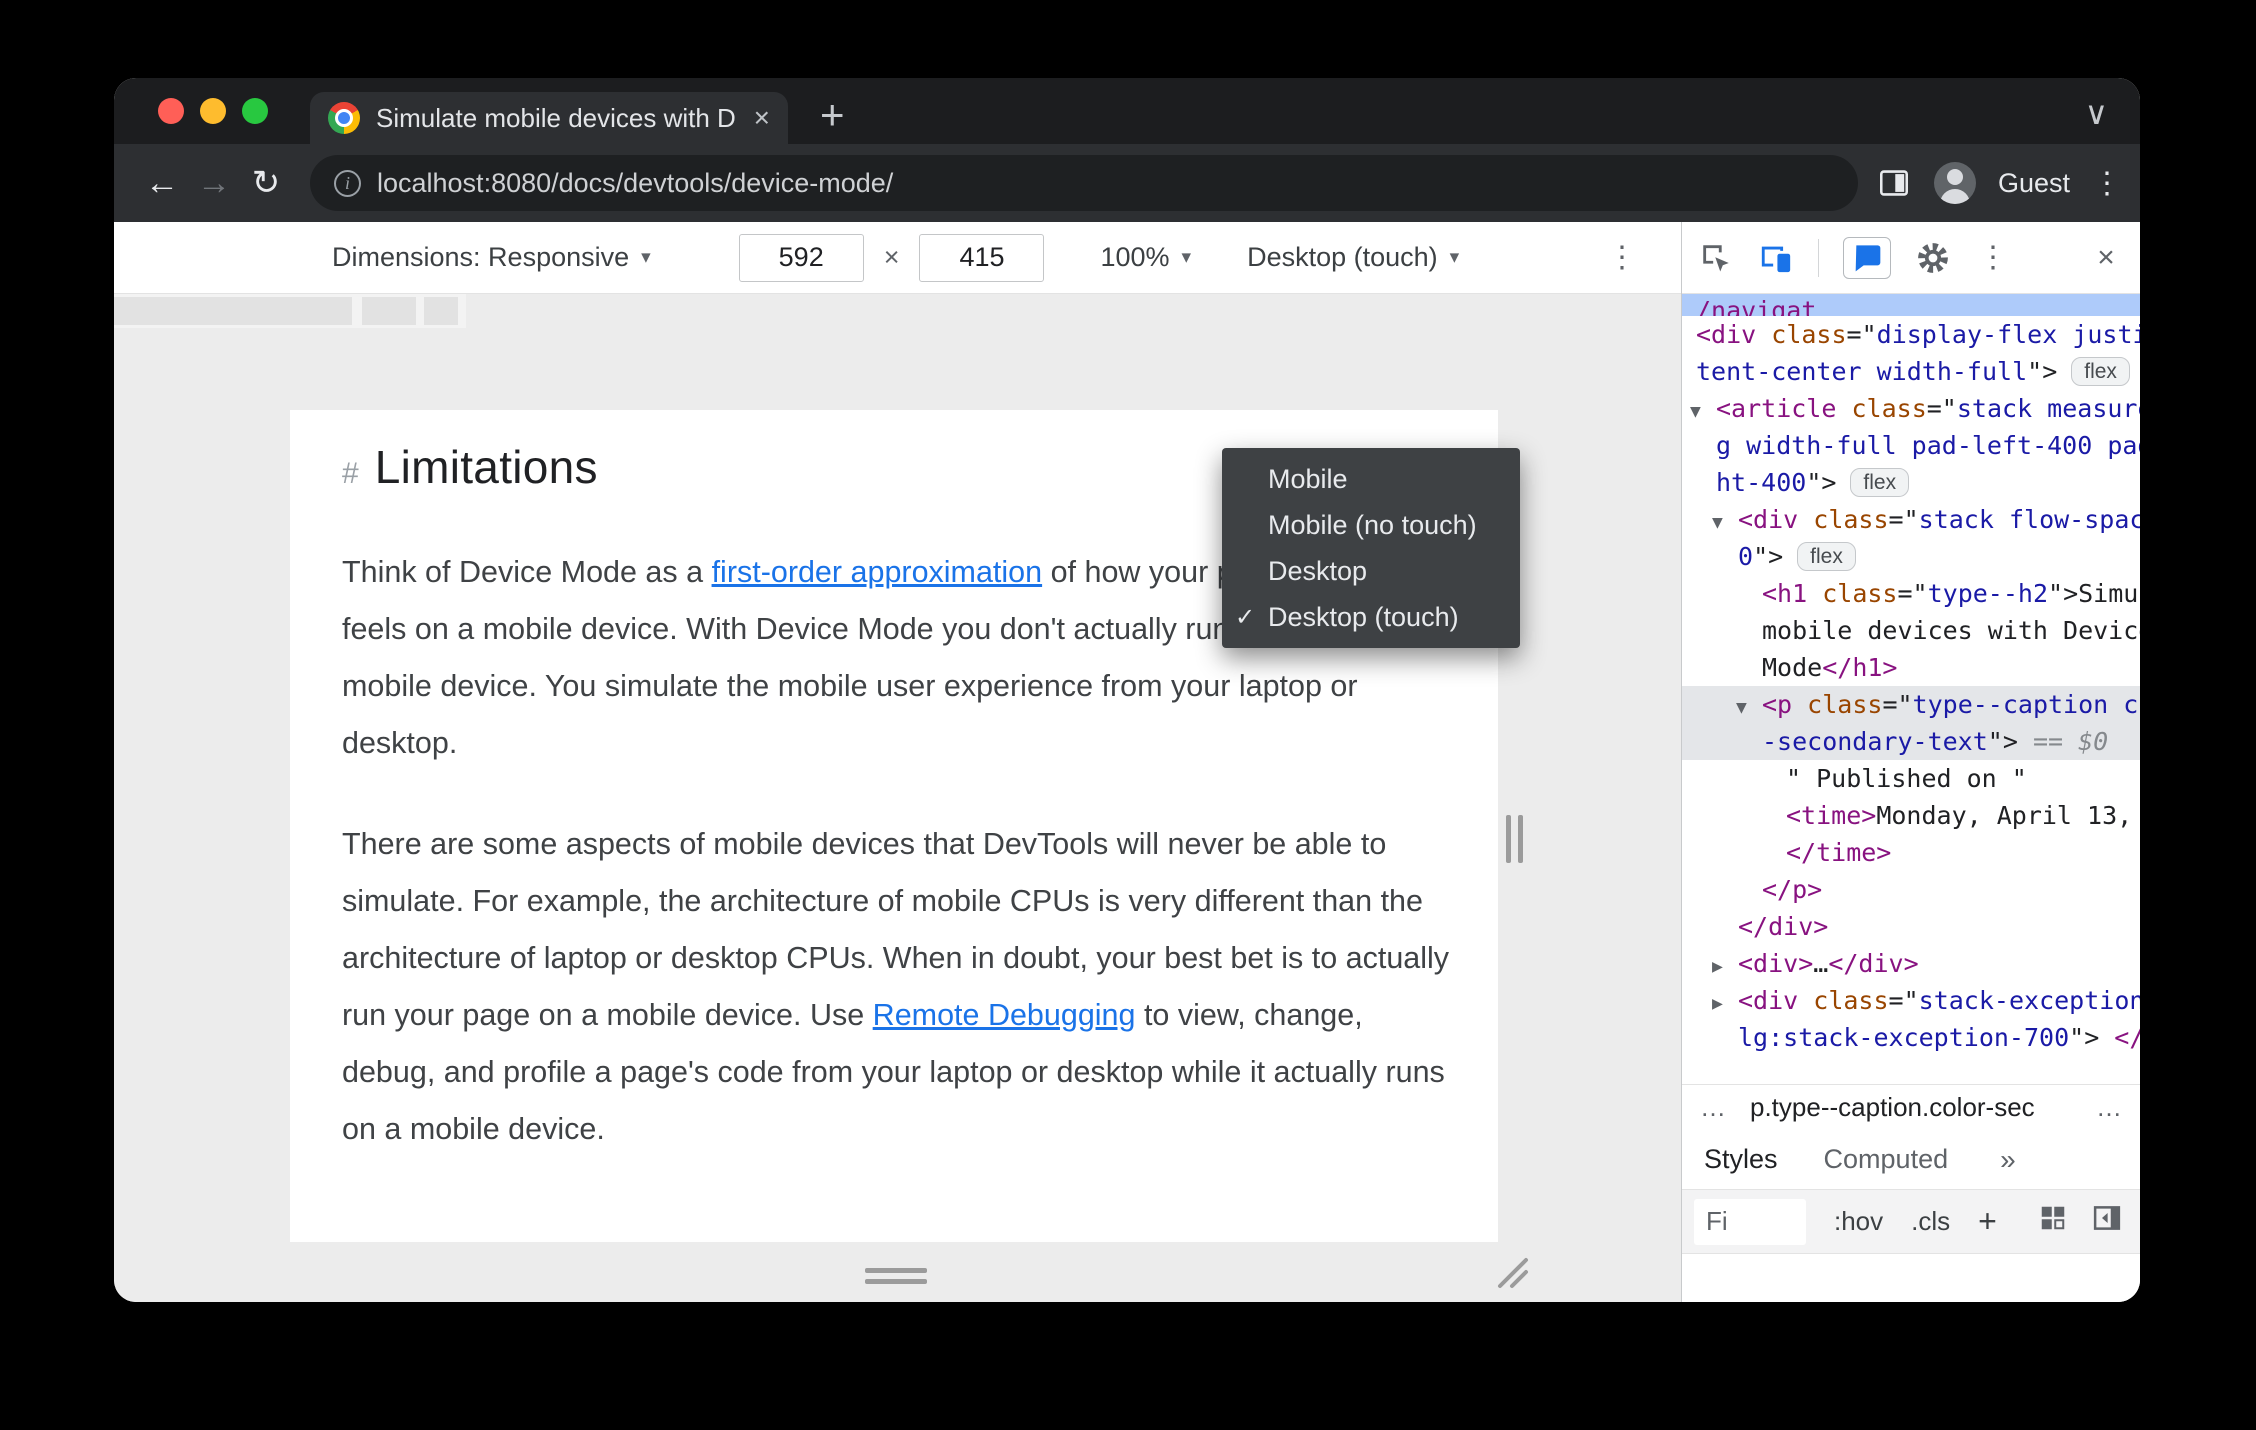 This screenshot has width=2256, height=1430. Describe the element at coordinates (1911, 778) in the screenshot. I see `dom-node-line: " Published on "` at that location.